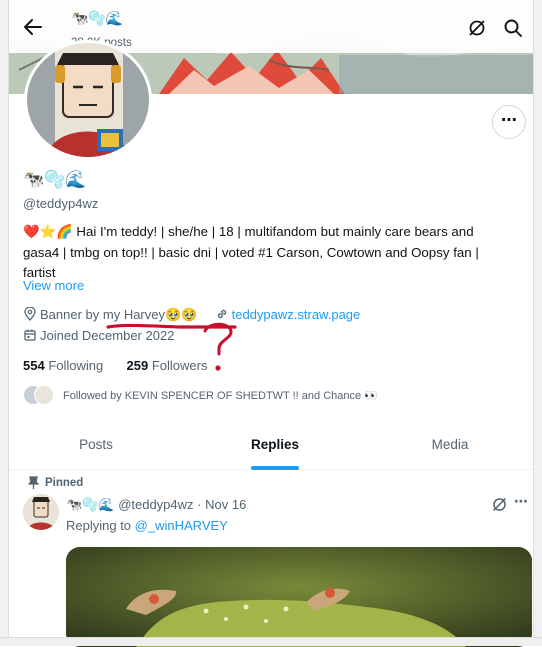 The width and height of the screenshot is (542, 647). I want to click on profile-display-name: 🐄🫧🌊, so click(55, 179).